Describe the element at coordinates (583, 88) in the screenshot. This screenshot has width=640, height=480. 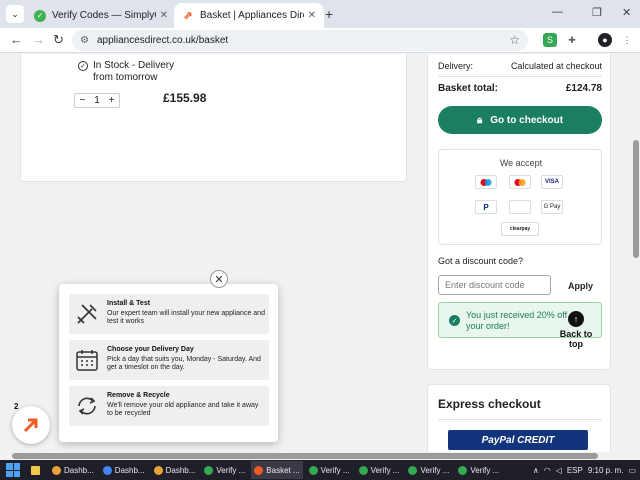
I see `total-value: £124.78` at that location.